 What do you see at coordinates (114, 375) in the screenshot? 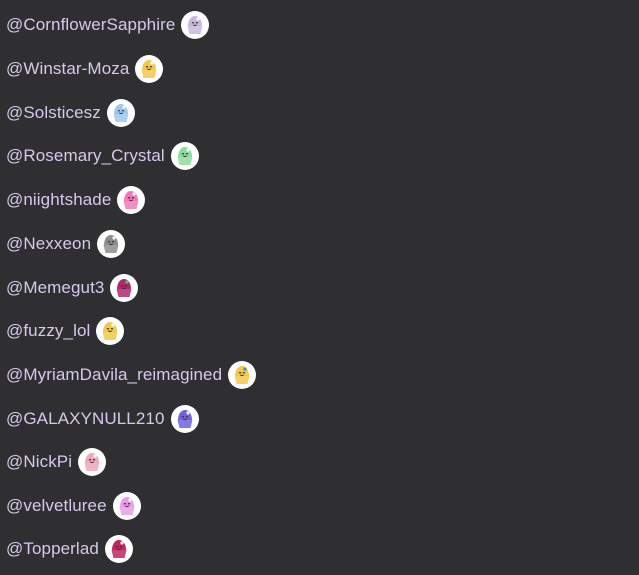
I see `user-mention-link: @MyriamDavila_reimagined` at bounding box center [114, 375].